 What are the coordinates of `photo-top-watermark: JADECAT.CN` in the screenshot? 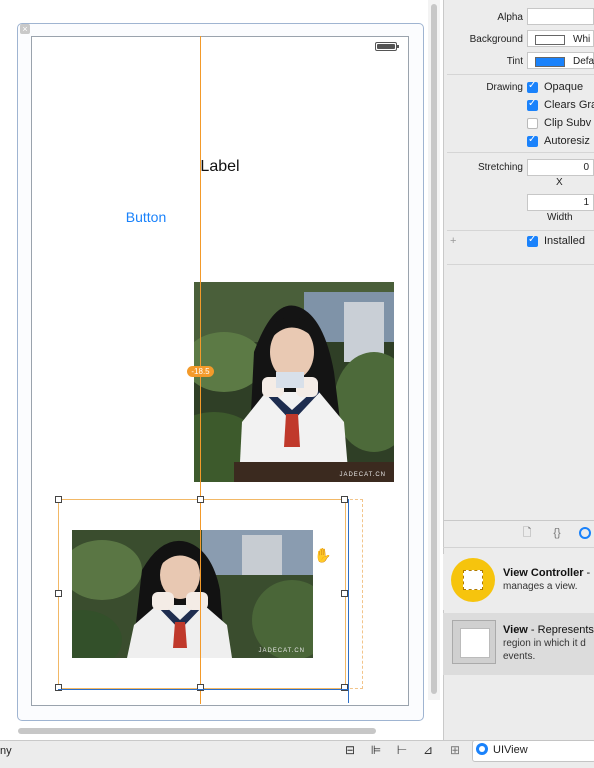 It's located at (362, 475).